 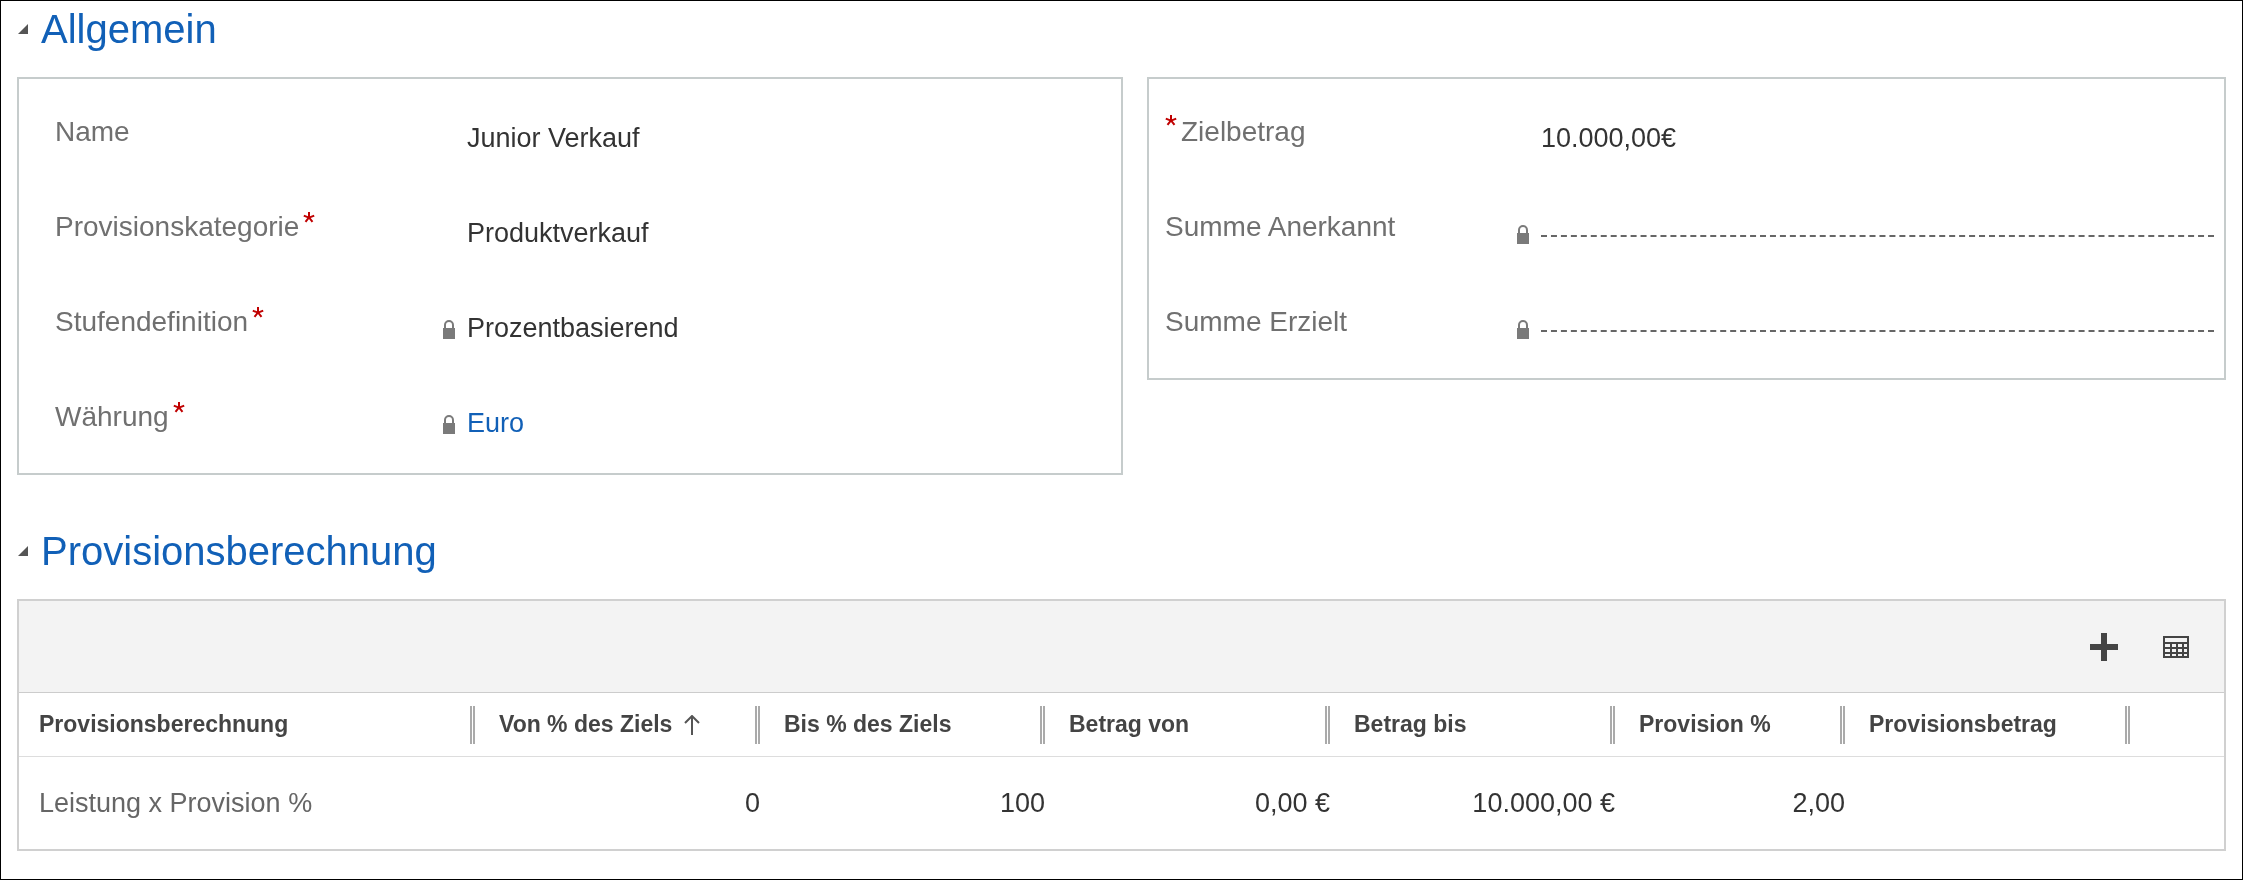 What do you see at coordinates (573, 329) in the screenshot?
I see `field-value: Prozentbasierend` at bounding box center [573, 329].